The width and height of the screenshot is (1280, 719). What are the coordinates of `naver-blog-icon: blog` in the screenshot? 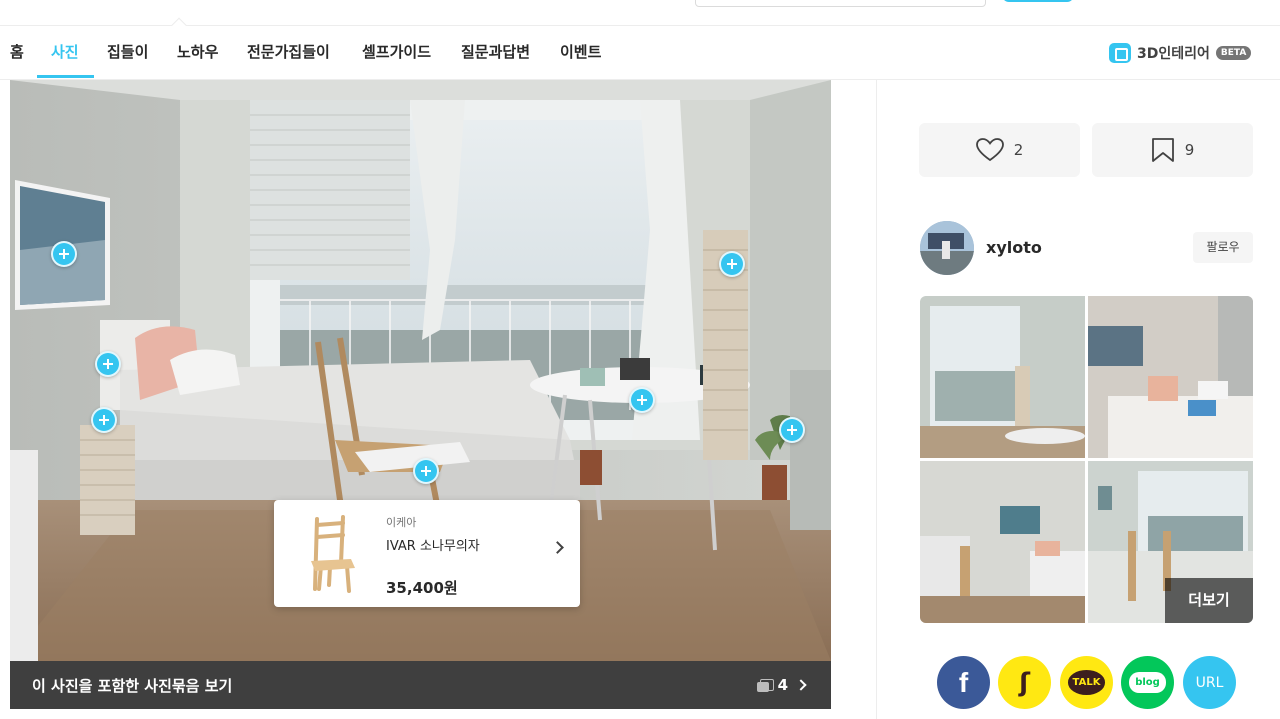 It's located at (1147, 682).